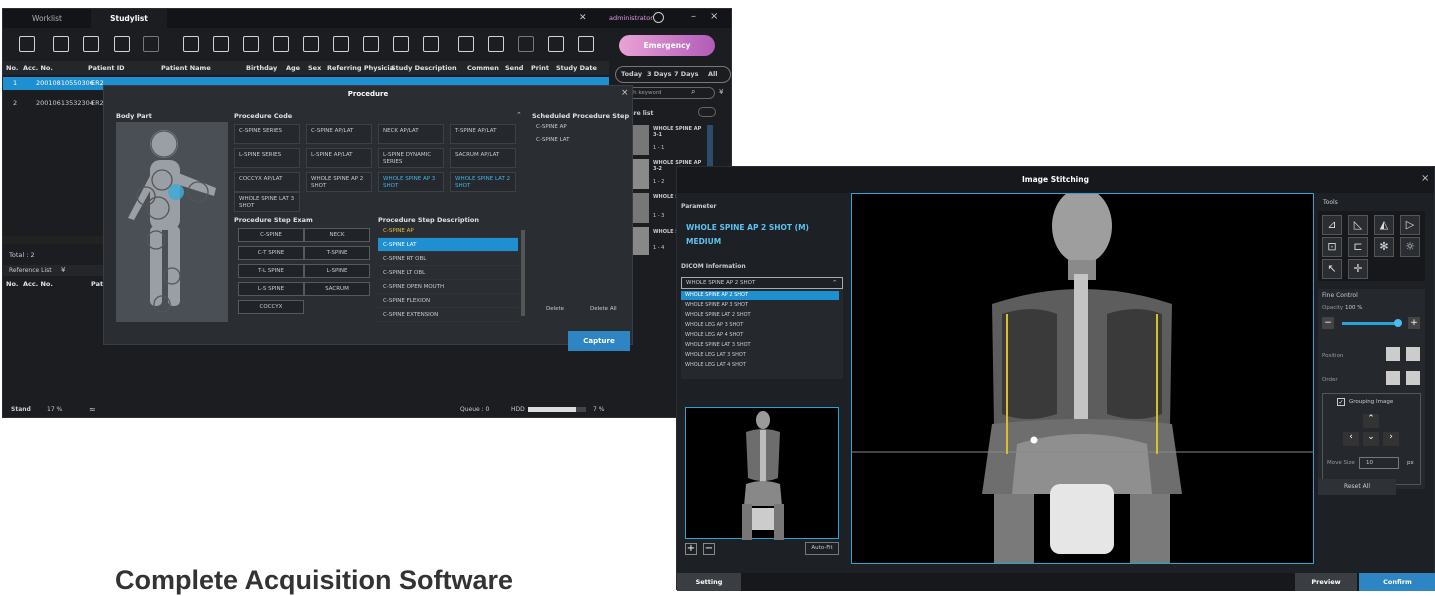 This screenshot has width=1435, height=596. I want to click on brightness-icon: ✻, so click(1384, 247).